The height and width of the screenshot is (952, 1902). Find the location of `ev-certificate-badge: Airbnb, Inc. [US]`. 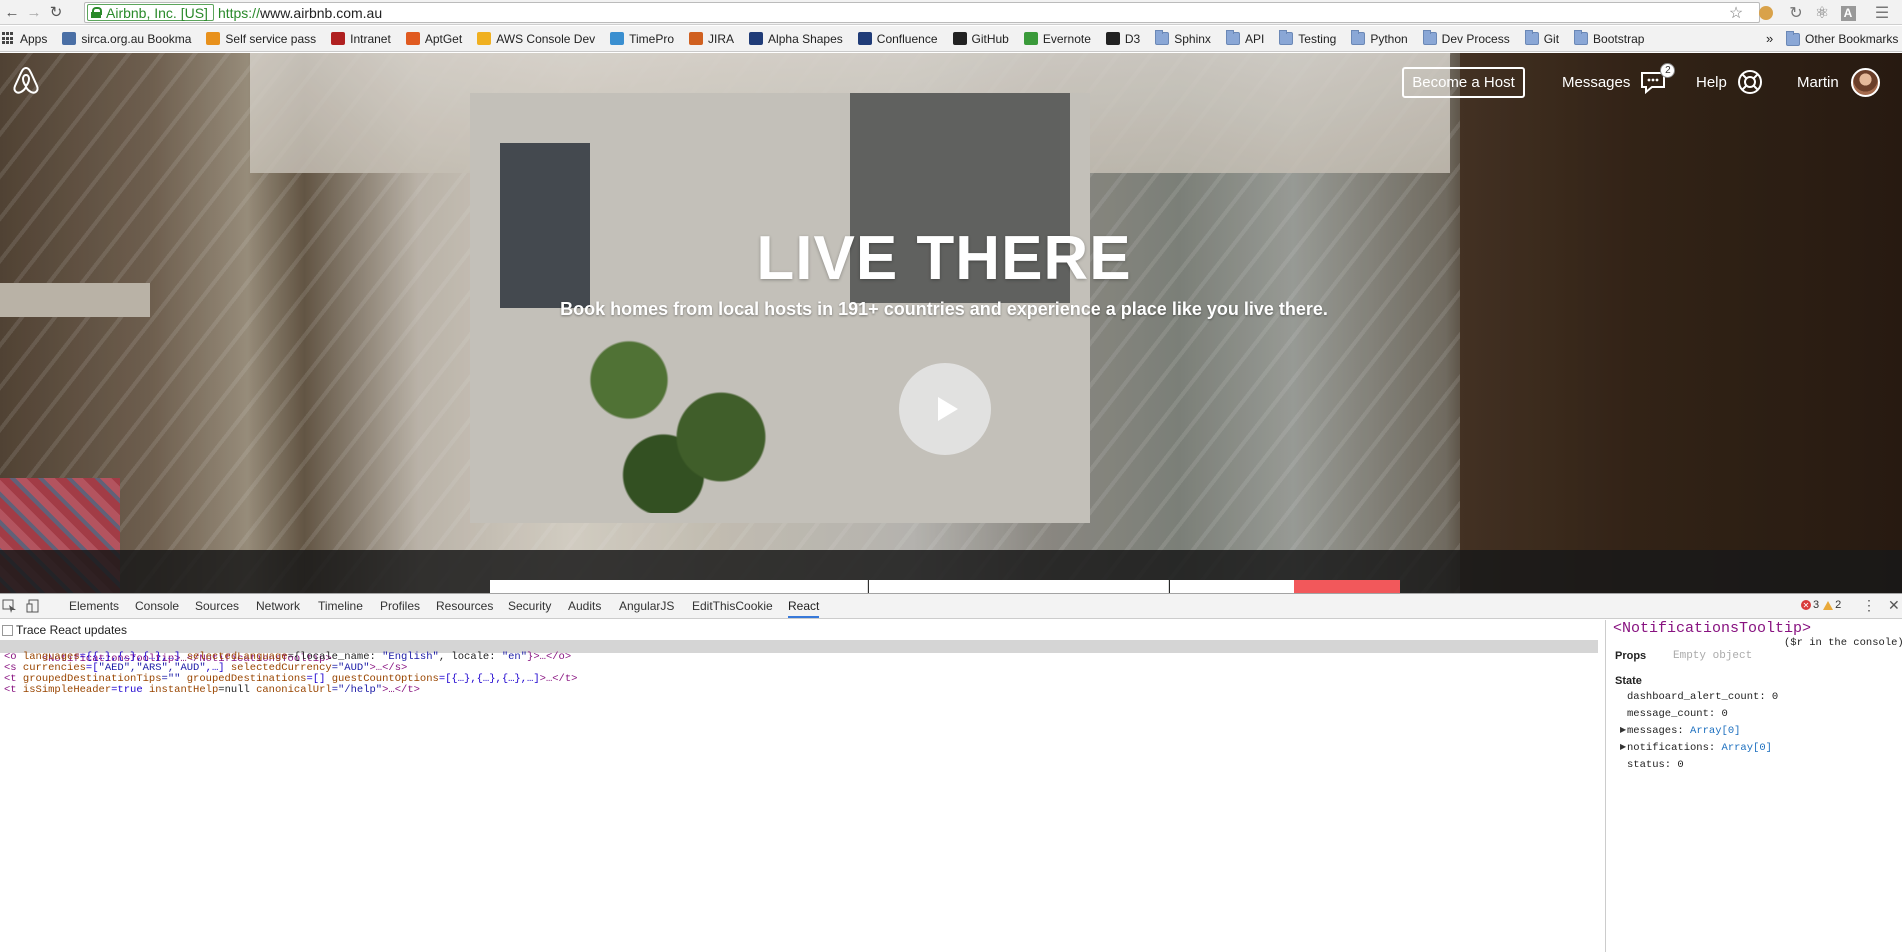

ev-certificate-badge: Airbnb, Inc. [US] is located at coordinates (150, 12).